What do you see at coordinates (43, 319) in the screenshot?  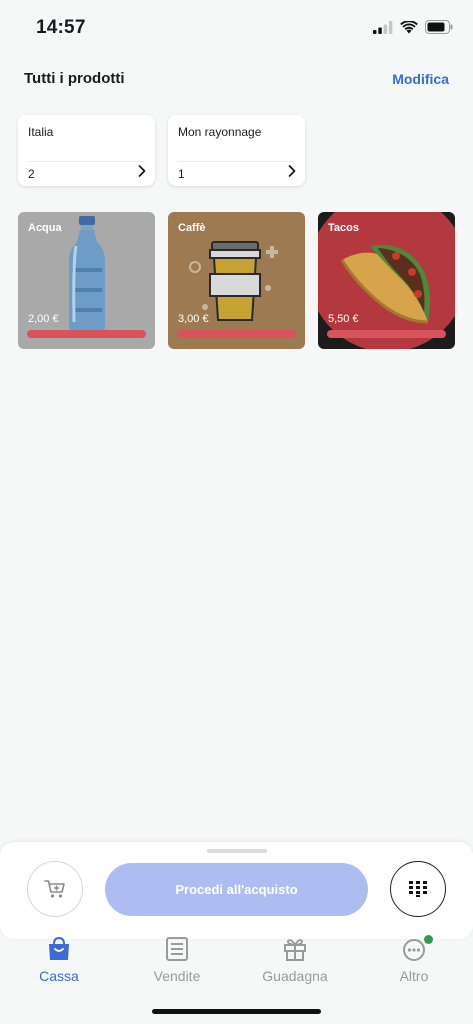 I see `product-price: 2,00 €` at bounding box center [43, 319].